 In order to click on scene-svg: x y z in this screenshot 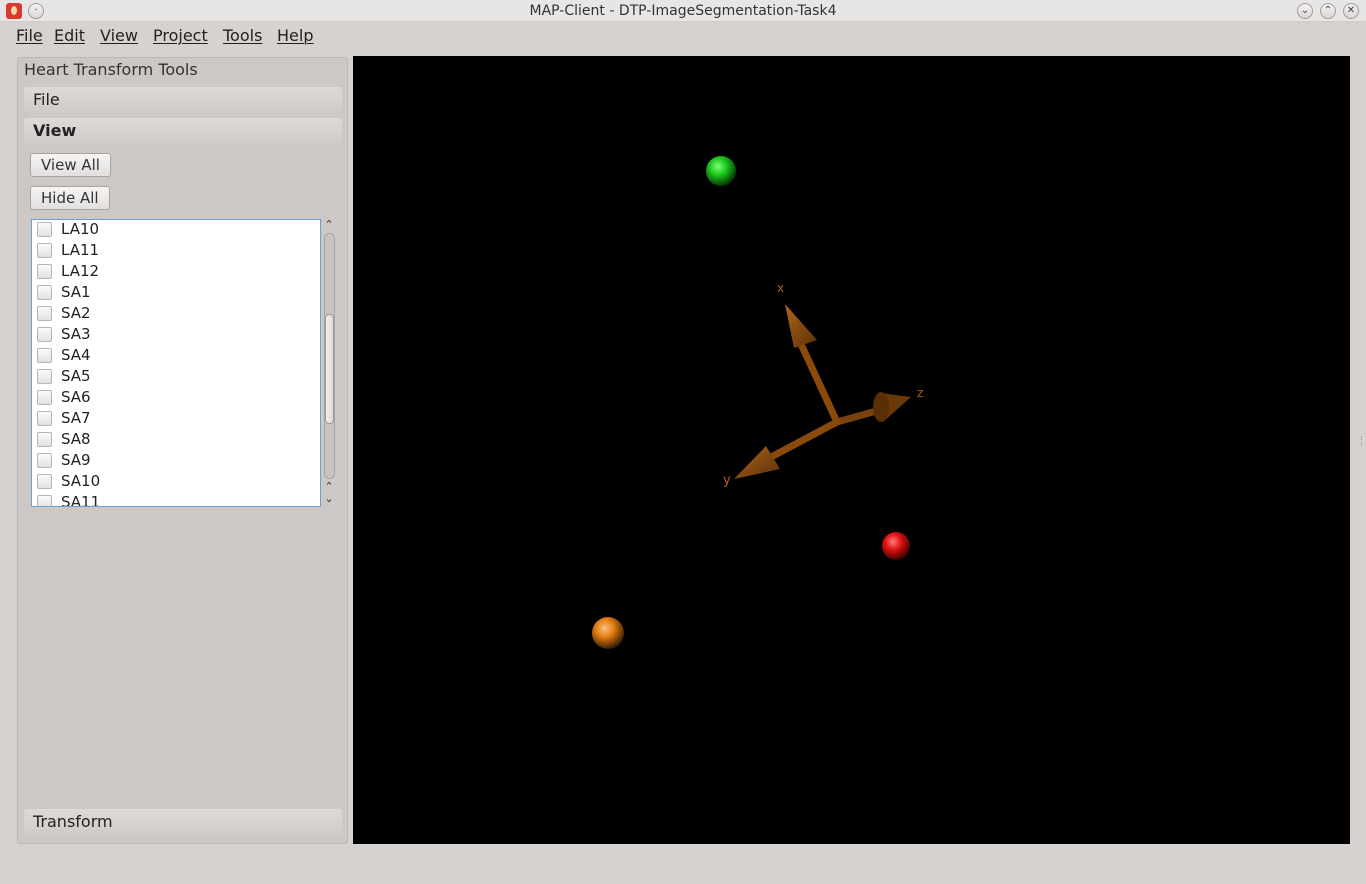, I will do `click(757, 402)`.